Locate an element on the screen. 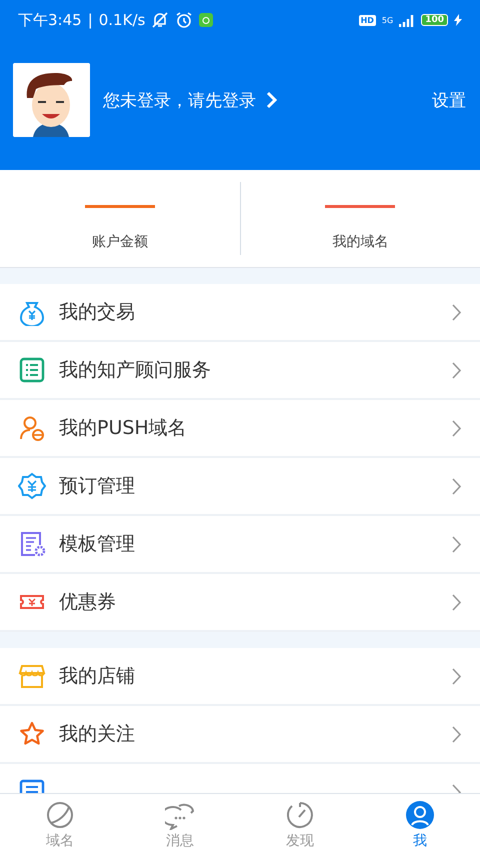 This screenshot has width=480, height=853. app-notification-icon is located at coordinates (206, 20).